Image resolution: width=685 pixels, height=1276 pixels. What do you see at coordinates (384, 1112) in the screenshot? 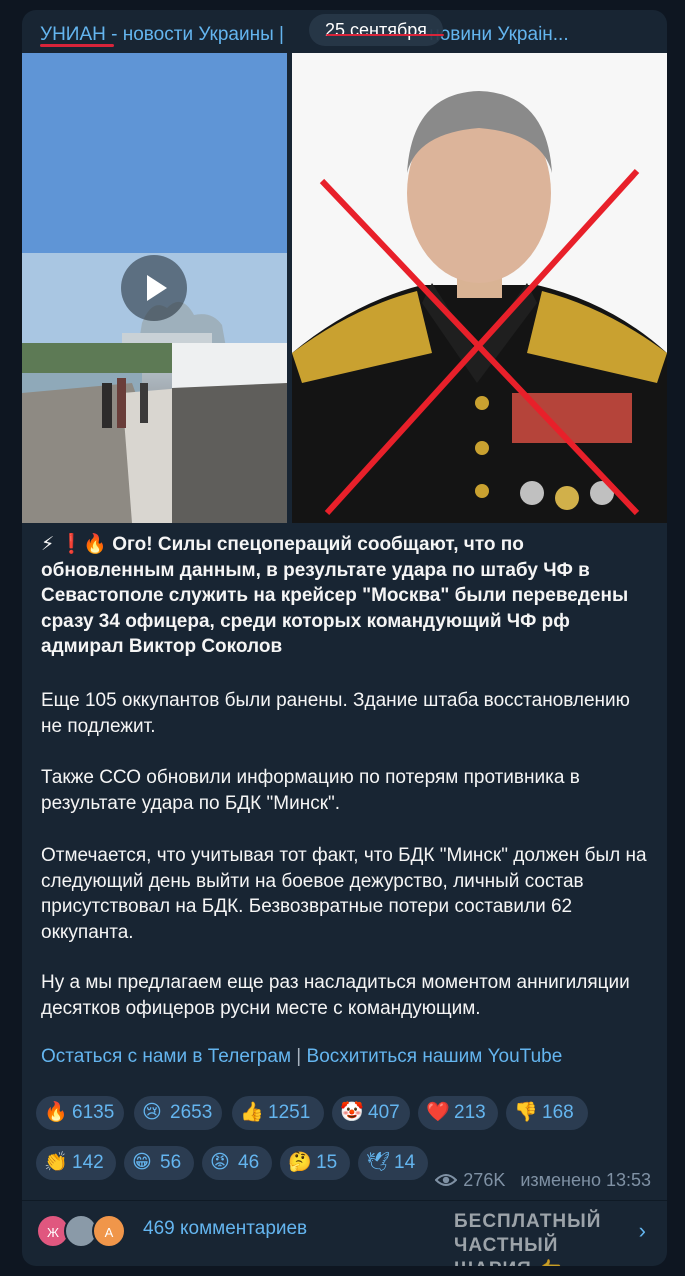
I see `reaction-count: 407` at bounding box center [384, 1112].